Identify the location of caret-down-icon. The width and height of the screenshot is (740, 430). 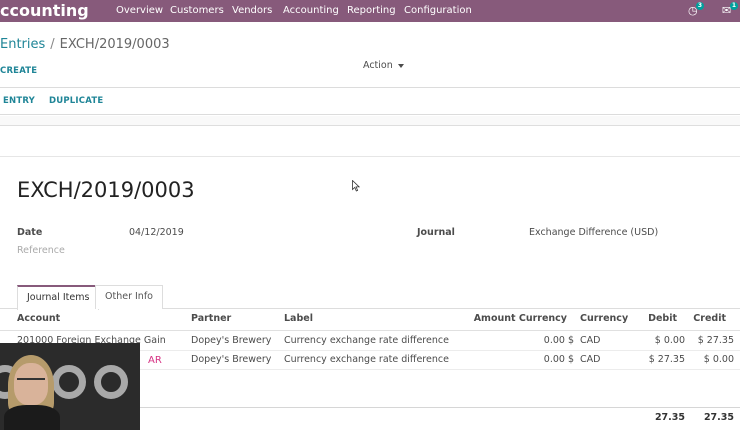
(400, 65).